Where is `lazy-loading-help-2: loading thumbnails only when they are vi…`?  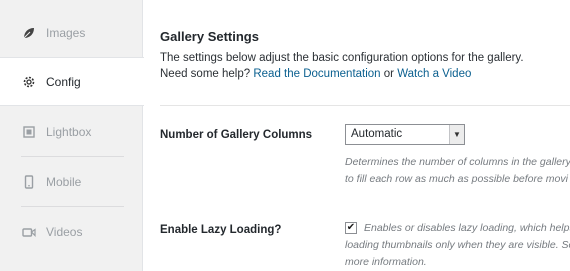 lazy-loading-help-2: loading thumbnails only when they are vi… is located at coordinates (457, 245).